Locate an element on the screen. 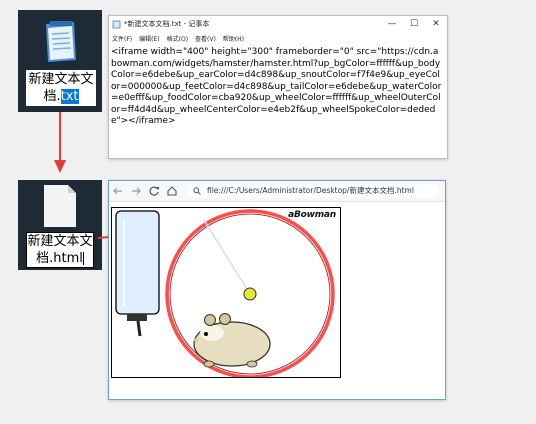  menu-help: 帮助(H) is located at coordinates (233, 39).